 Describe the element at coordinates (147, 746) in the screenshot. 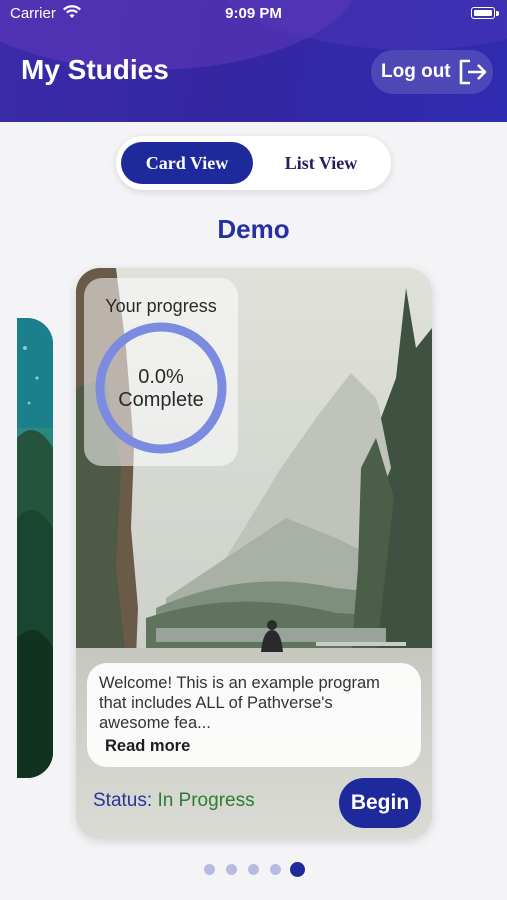

I see `read-more-link: Read more` at that location.